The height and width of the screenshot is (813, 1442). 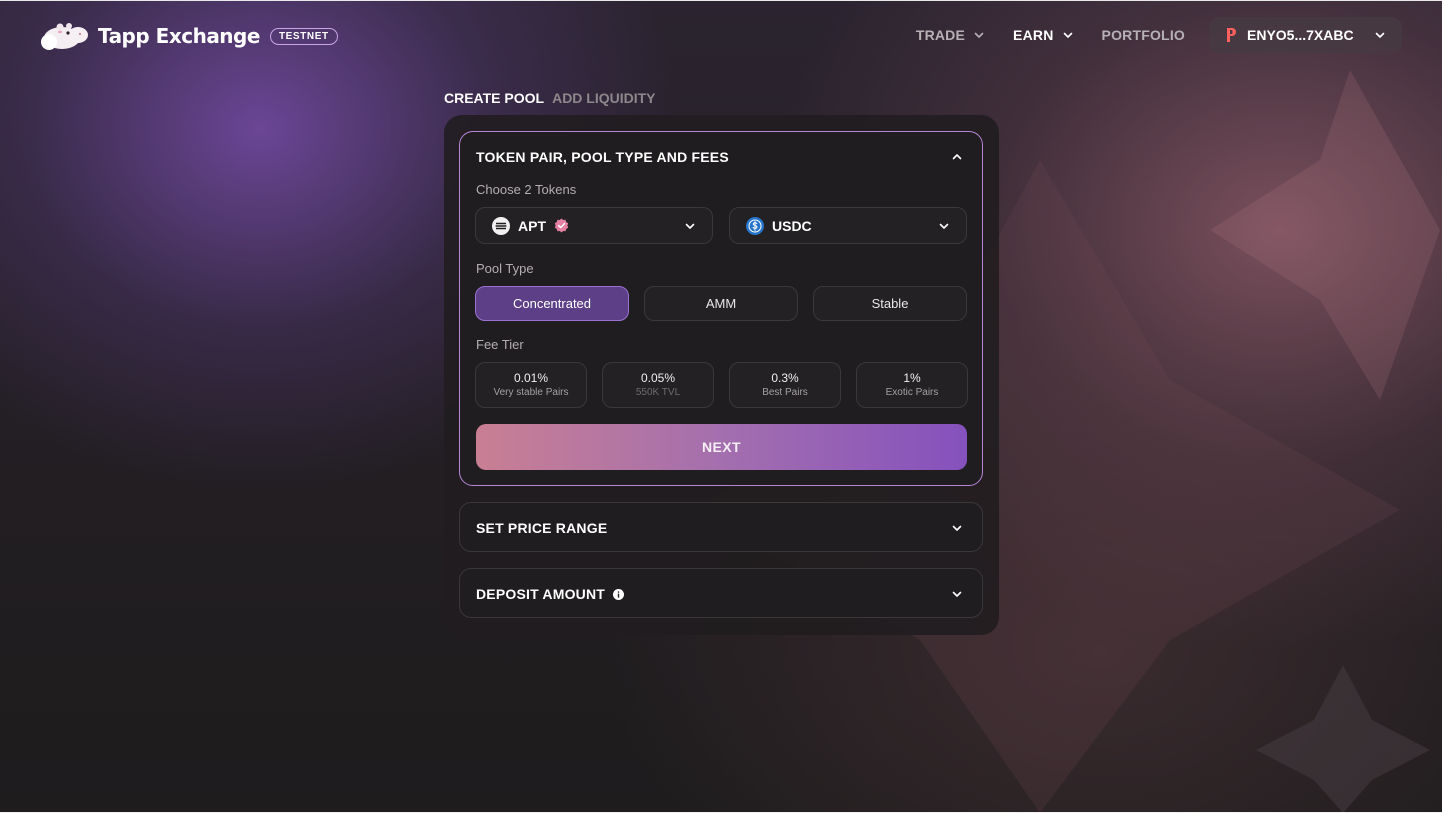 I want to click on verified-badge-icon, so click(x=561, y=225).